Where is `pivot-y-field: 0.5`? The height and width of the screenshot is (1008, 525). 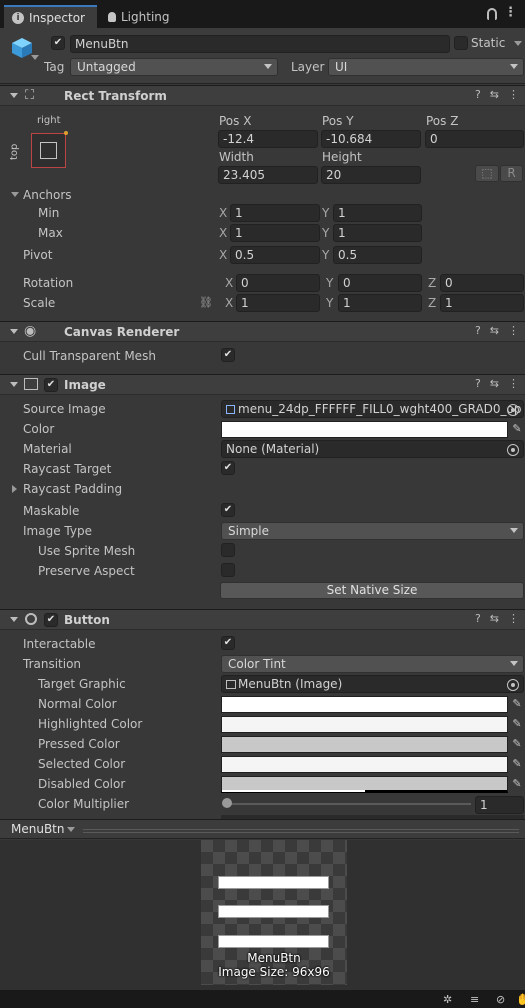 pivot-y-field: 0.5 is located at coordinates (377, 255).